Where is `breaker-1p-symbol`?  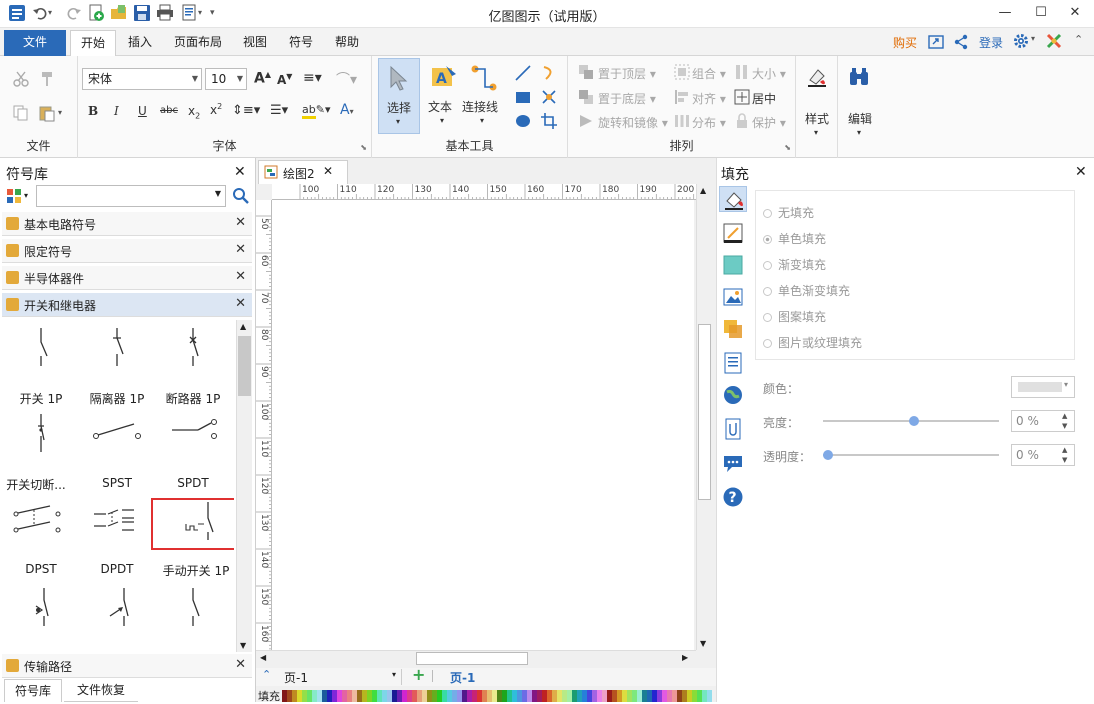 breaker-1p-symbol is located at coordinates (193, 346).